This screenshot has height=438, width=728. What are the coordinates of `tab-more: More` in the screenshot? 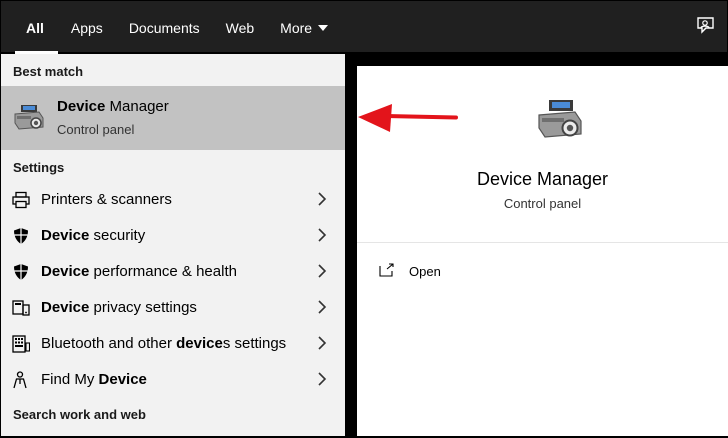 It's located at (304, 27).